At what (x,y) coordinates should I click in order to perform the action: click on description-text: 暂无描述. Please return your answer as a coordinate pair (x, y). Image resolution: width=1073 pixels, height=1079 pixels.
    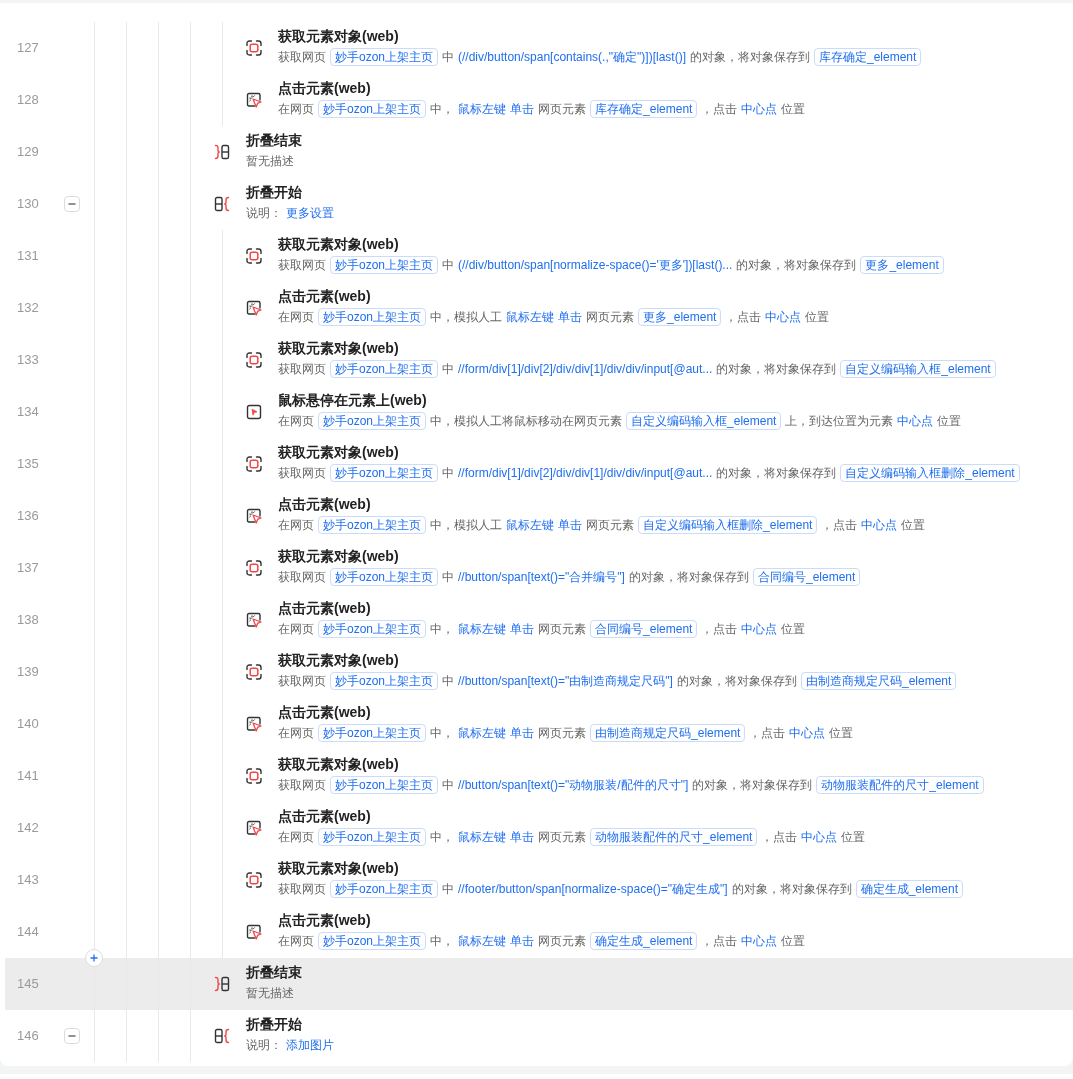
    Looking at the image, I should click on (270, 993).